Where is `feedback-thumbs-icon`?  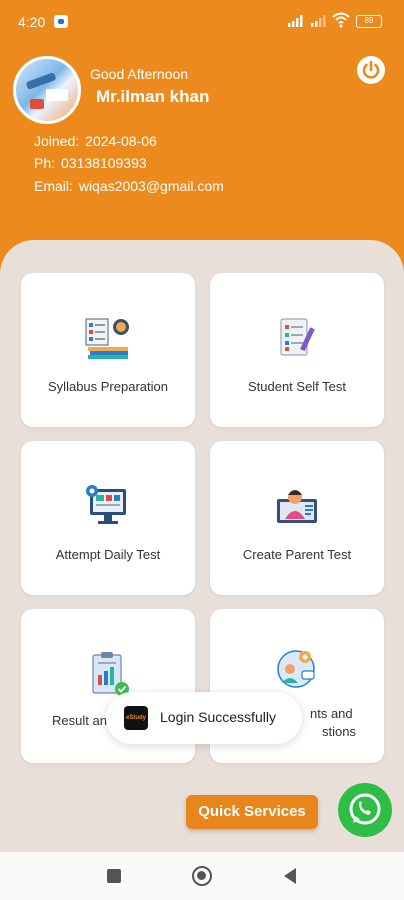
feedback-thumbs-icon is located at coordinates (296, 669).